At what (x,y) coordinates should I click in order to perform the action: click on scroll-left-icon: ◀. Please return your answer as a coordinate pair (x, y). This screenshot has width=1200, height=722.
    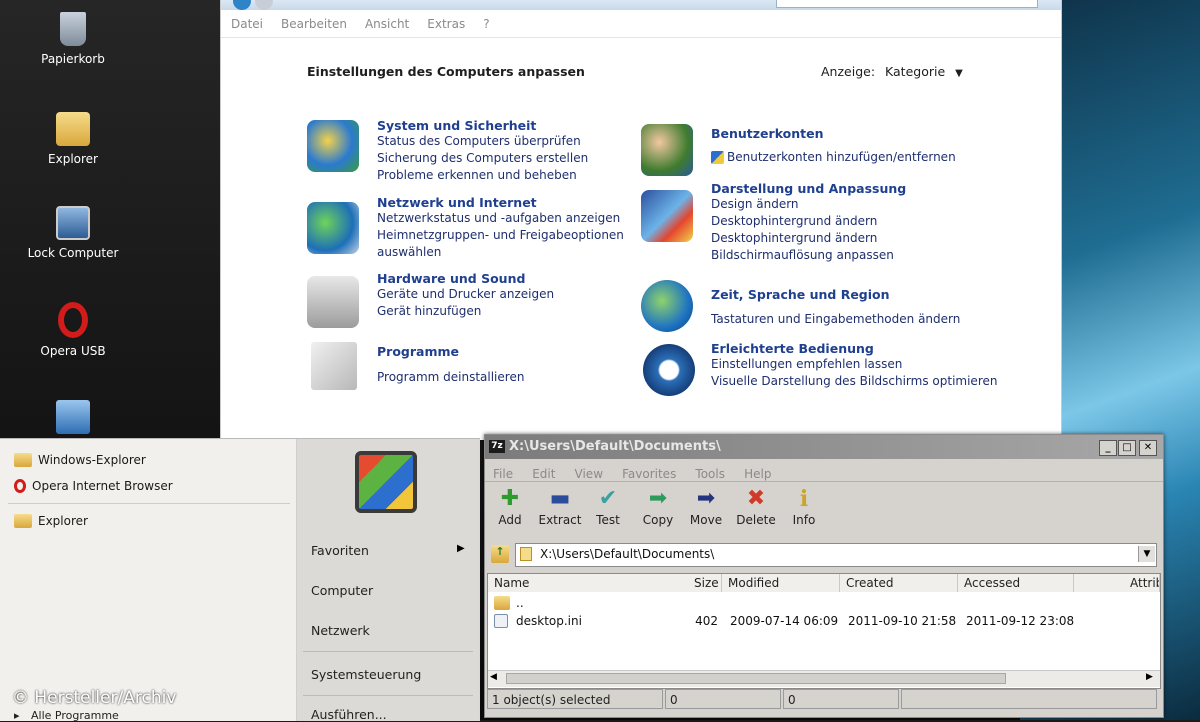
    Looking at the image, I should click on (493, 677).